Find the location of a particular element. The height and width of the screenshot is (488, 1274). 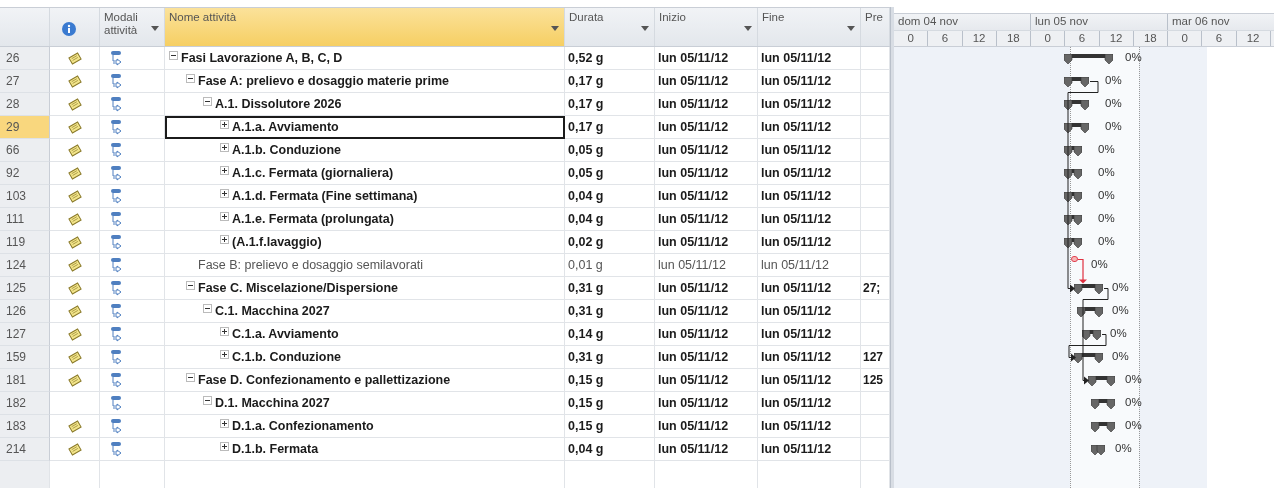

row-number: 214 is located at coordinates (25, 449).